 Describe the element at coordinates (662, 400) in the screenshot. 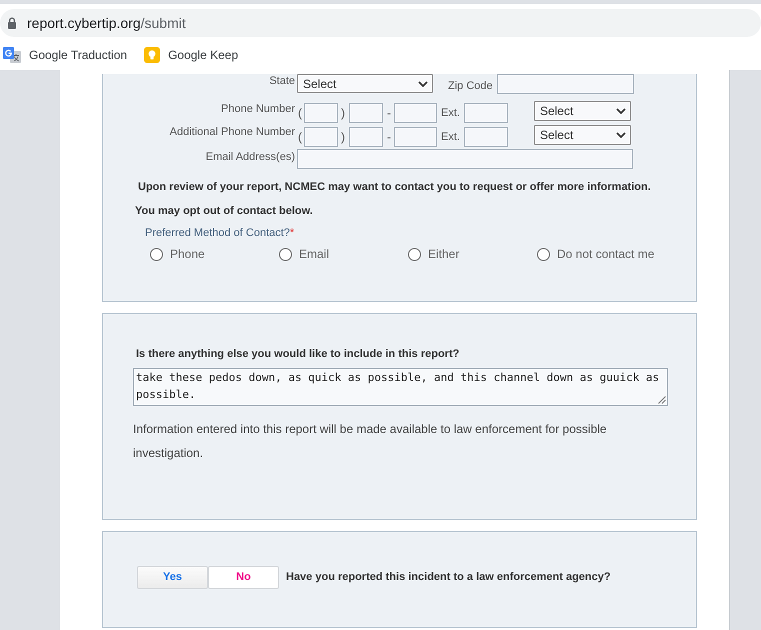

I see `resize-grip-icon` at that location.